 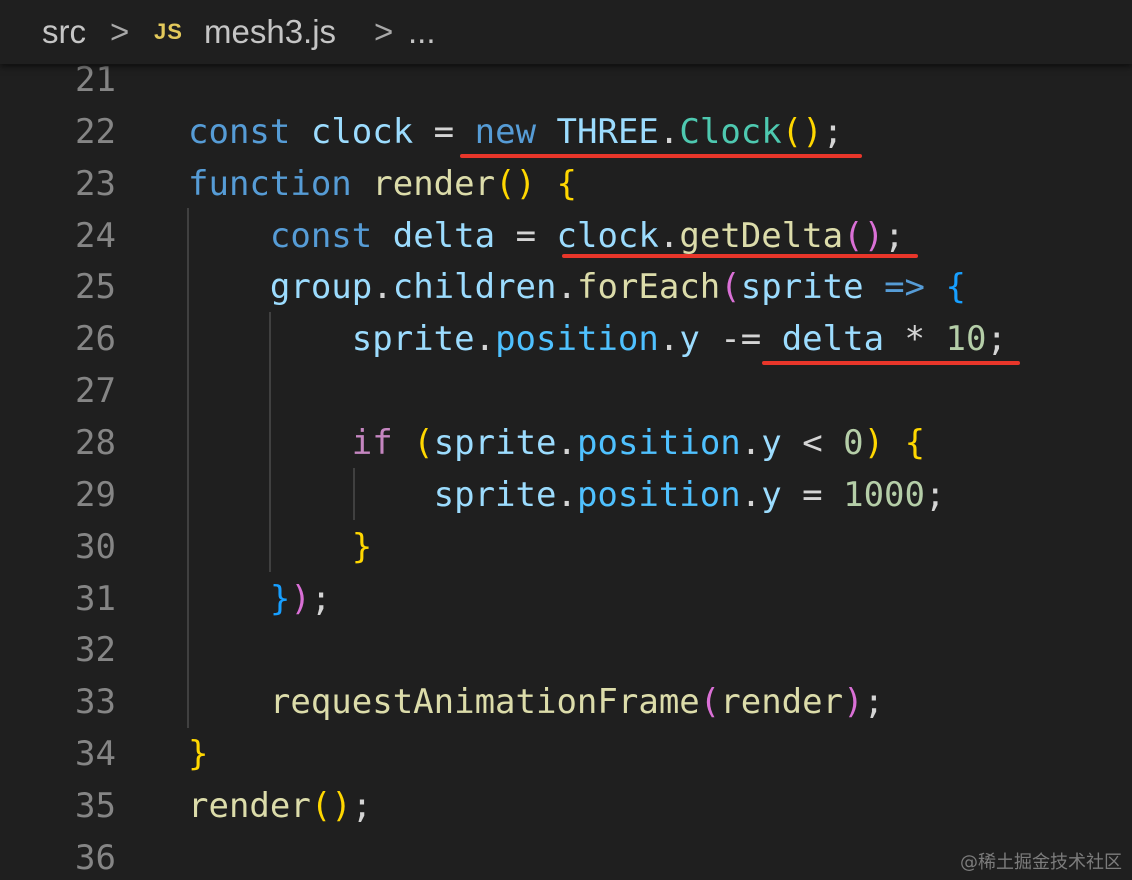 What do you see at coordinates (270, 32) in the screenshot?
I see `breadcrumb-file: mesh3.js` at bounding box center [270, 32].